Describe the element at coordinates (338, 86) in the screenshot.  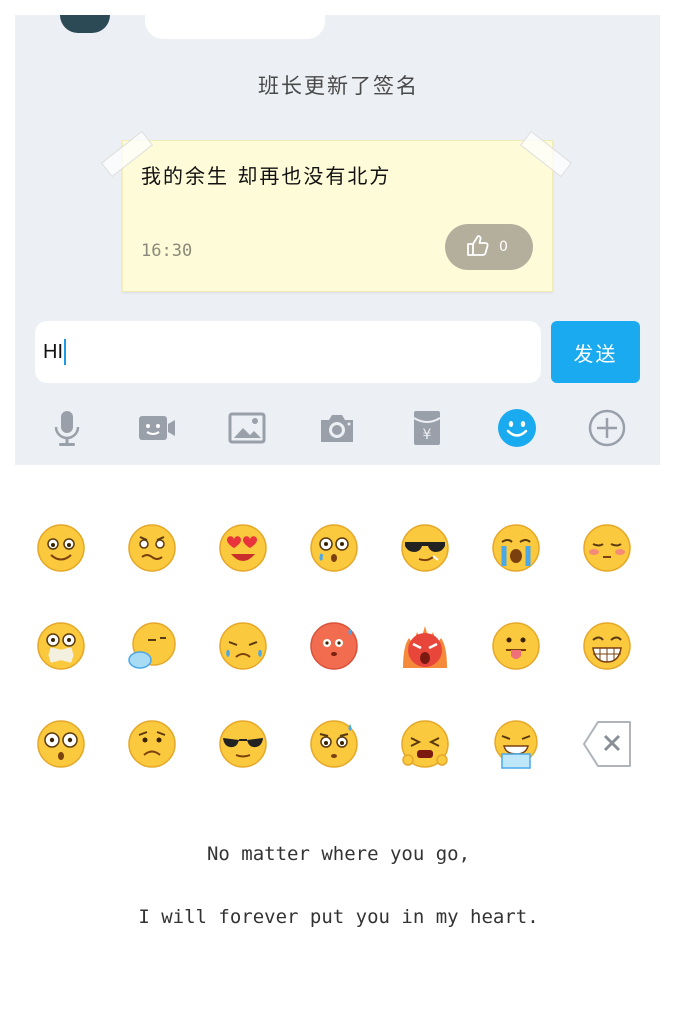
I see `system-notice: 班长更新了签名` at that location.